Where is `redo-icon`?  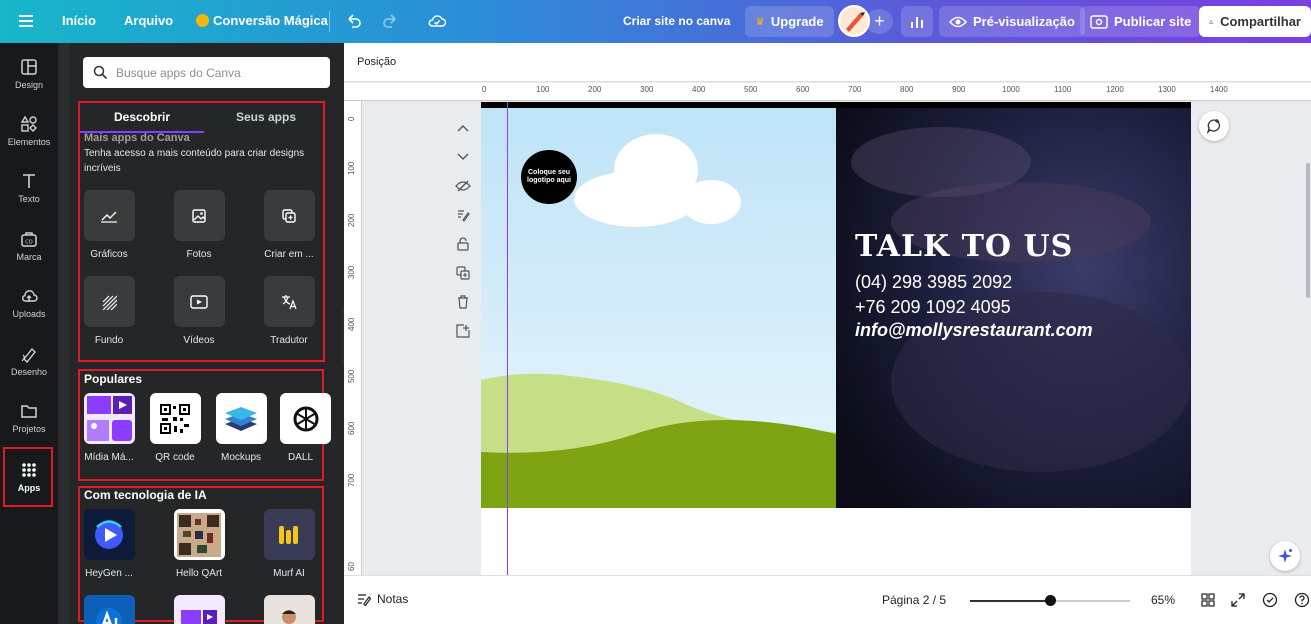 redo-icon is located at coordinates (390, 21).